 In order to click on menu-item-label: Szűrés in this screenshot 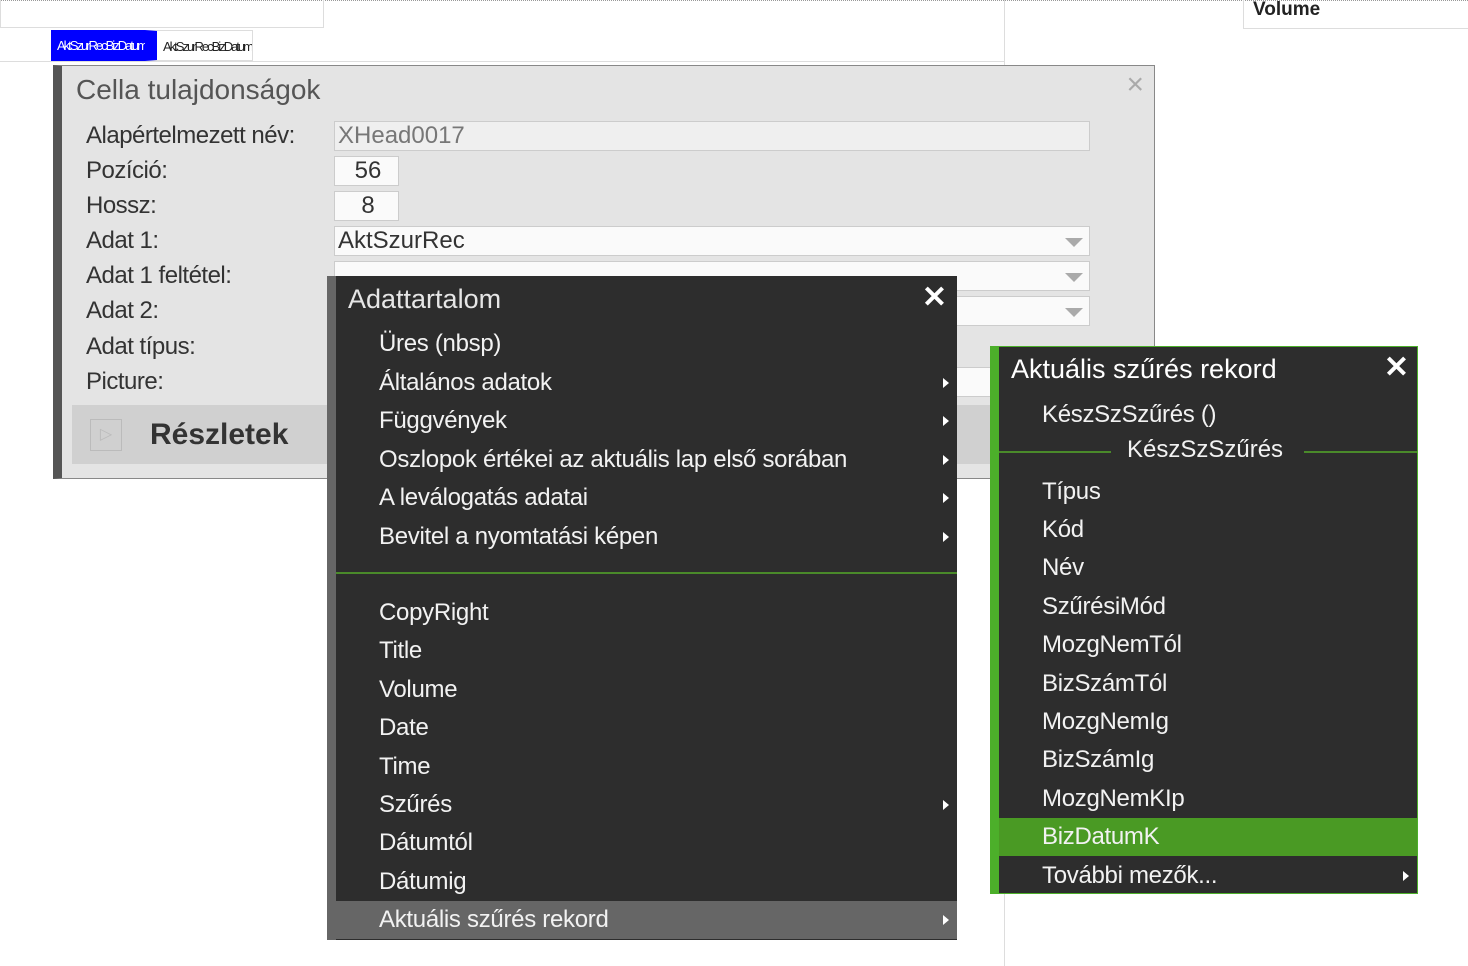, I will do `click(415, 804)`.